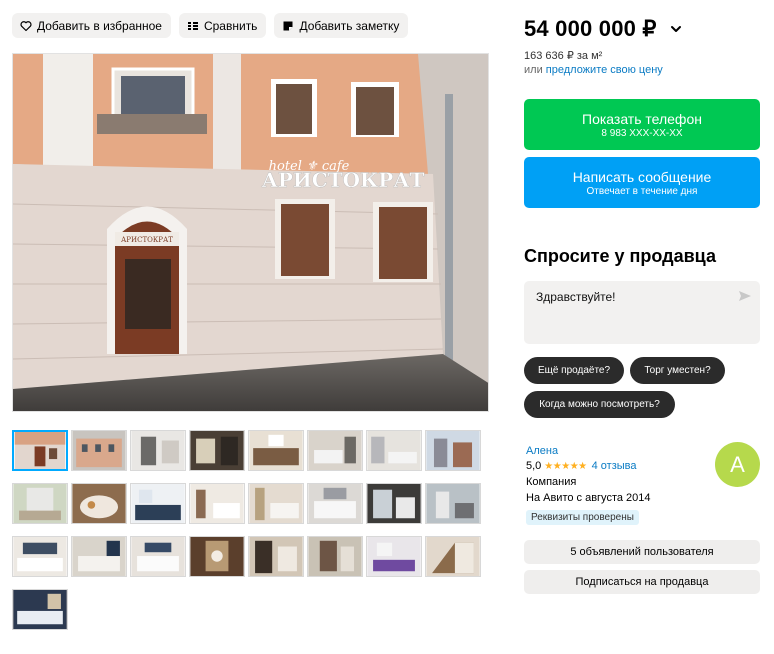  I want to click on user-listings-button: 5 объявлений пользователя, so click(642, 552).